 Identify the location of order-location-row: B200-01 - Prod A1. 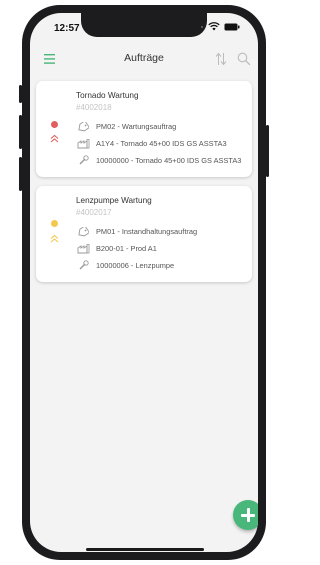
(162, 248).